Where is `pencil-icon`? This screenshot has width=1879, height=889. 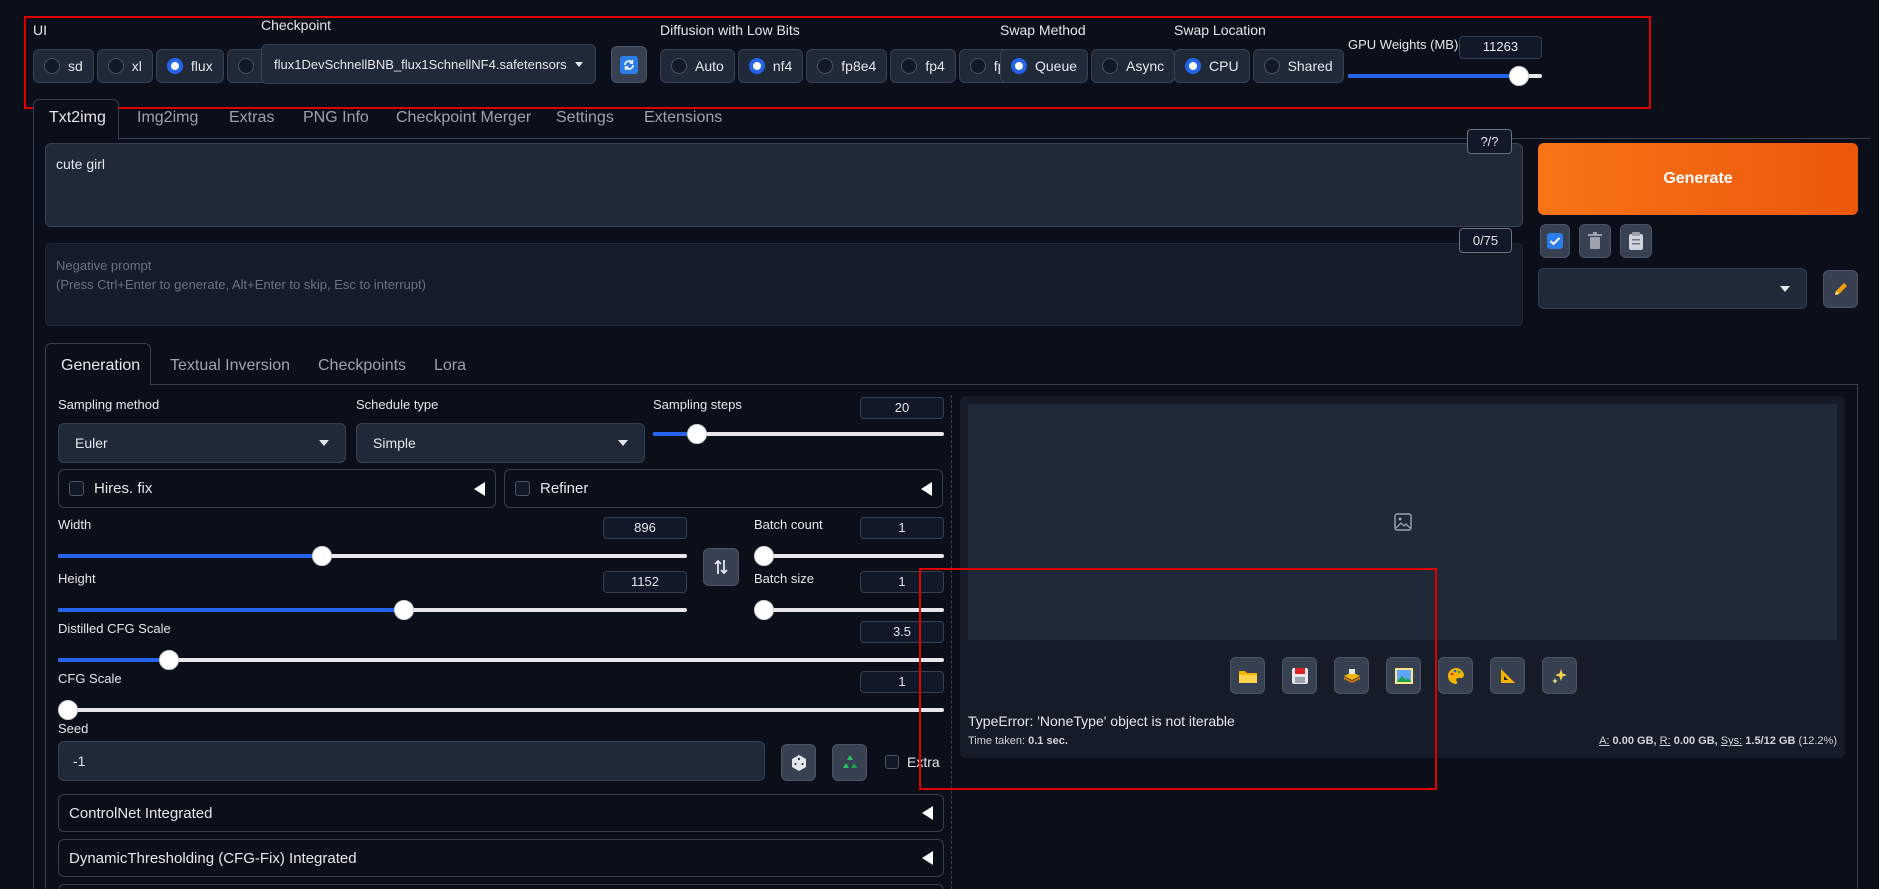 pencil-icon is located at coordinates (1840, 289).